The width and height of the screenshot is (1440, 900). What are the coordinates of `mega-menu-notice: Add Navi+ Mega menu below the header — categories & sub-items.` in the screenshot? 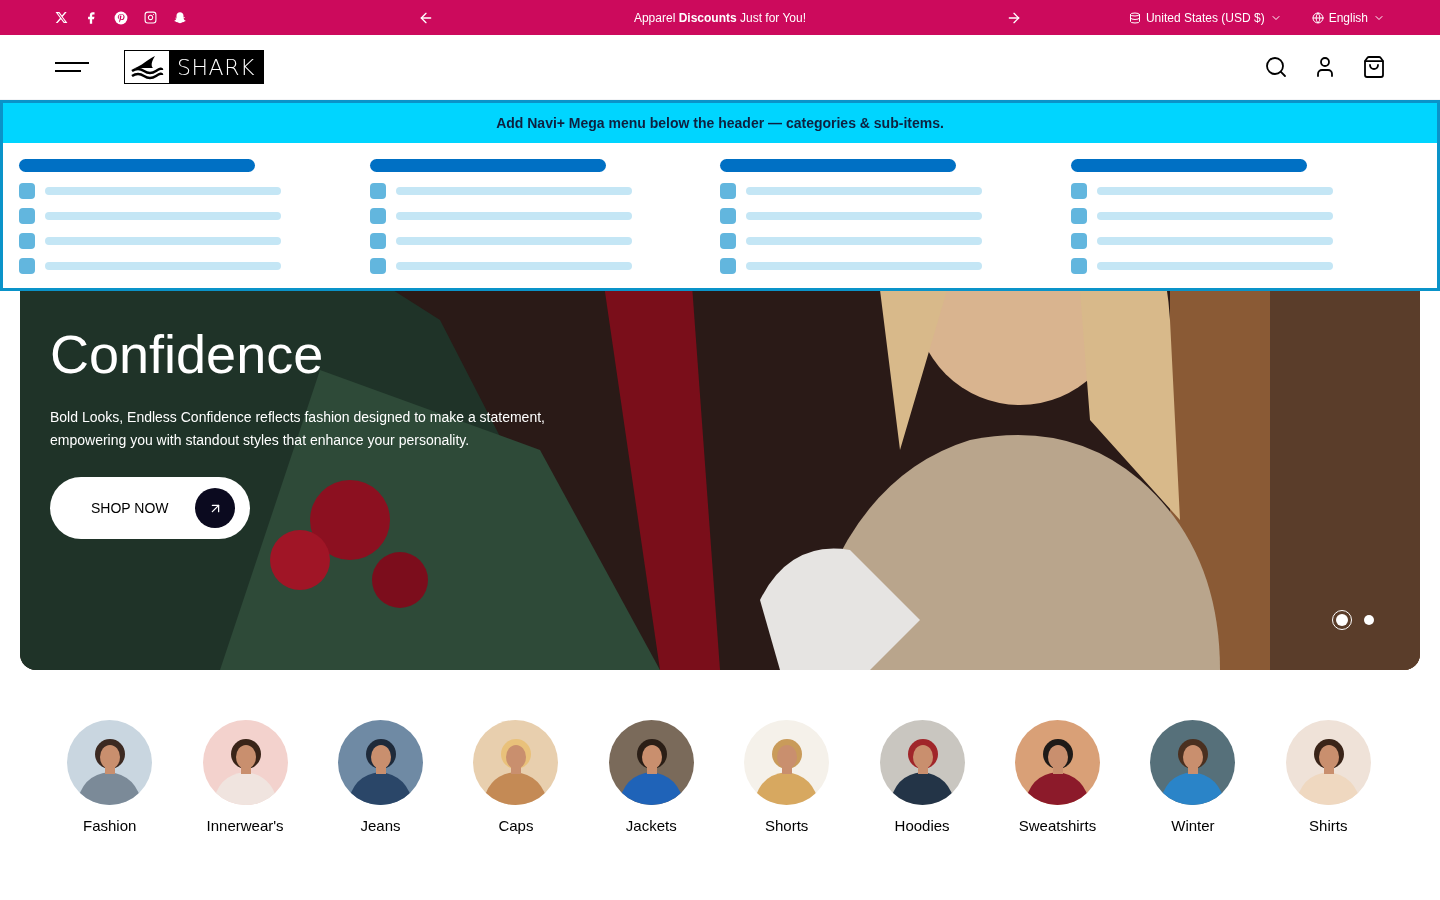 It's located at (720, 123).